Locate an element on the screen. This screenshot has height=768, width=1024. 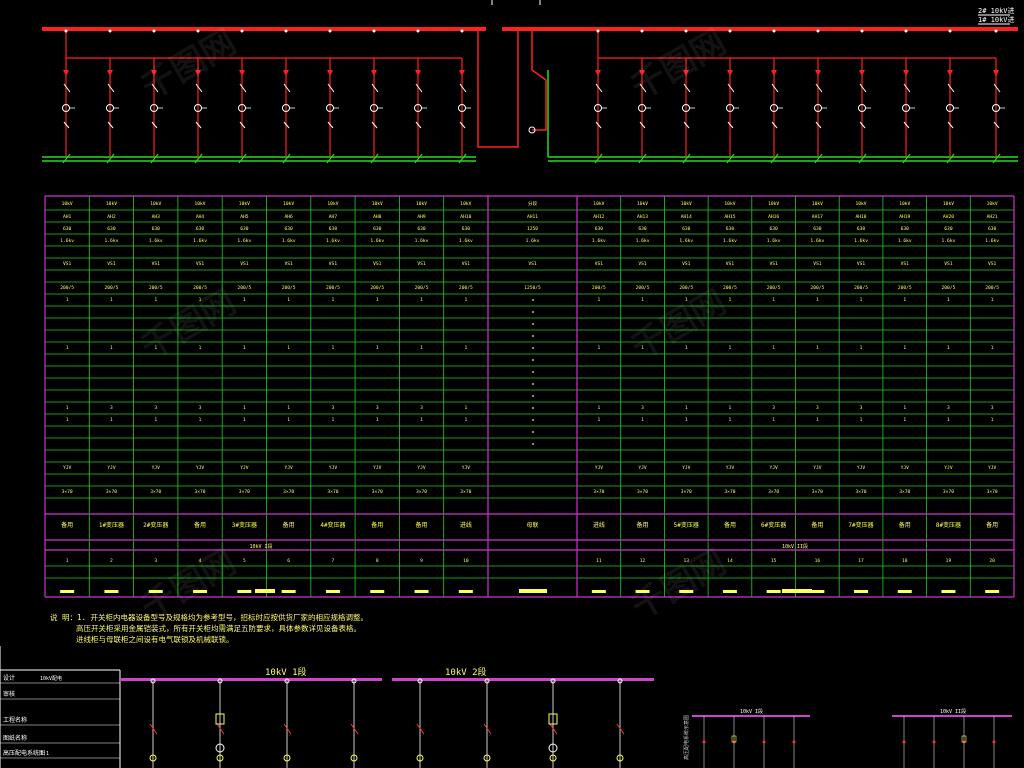
table-cell-panel_no: 3 is located at coordinates (155, 561).